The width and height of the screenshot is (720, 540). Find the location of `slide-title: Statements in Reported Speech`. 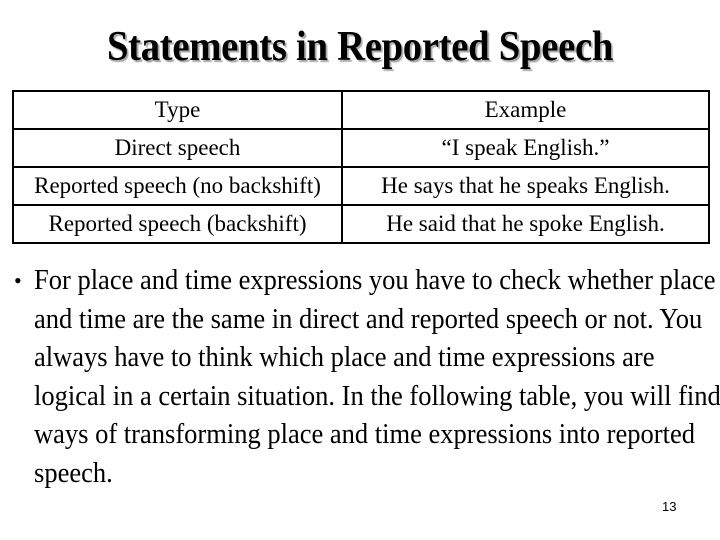

slide-title: Statements in Reported Speech is located at coordinates (360, 47).